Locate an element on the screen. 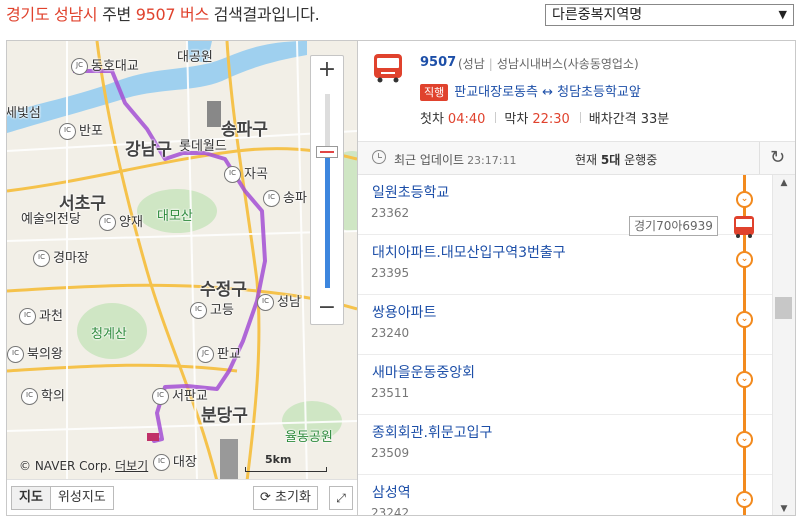 The width and height of the screenshot is (801, 521). zoom-in-button: + is located at coordinates (327, 71).